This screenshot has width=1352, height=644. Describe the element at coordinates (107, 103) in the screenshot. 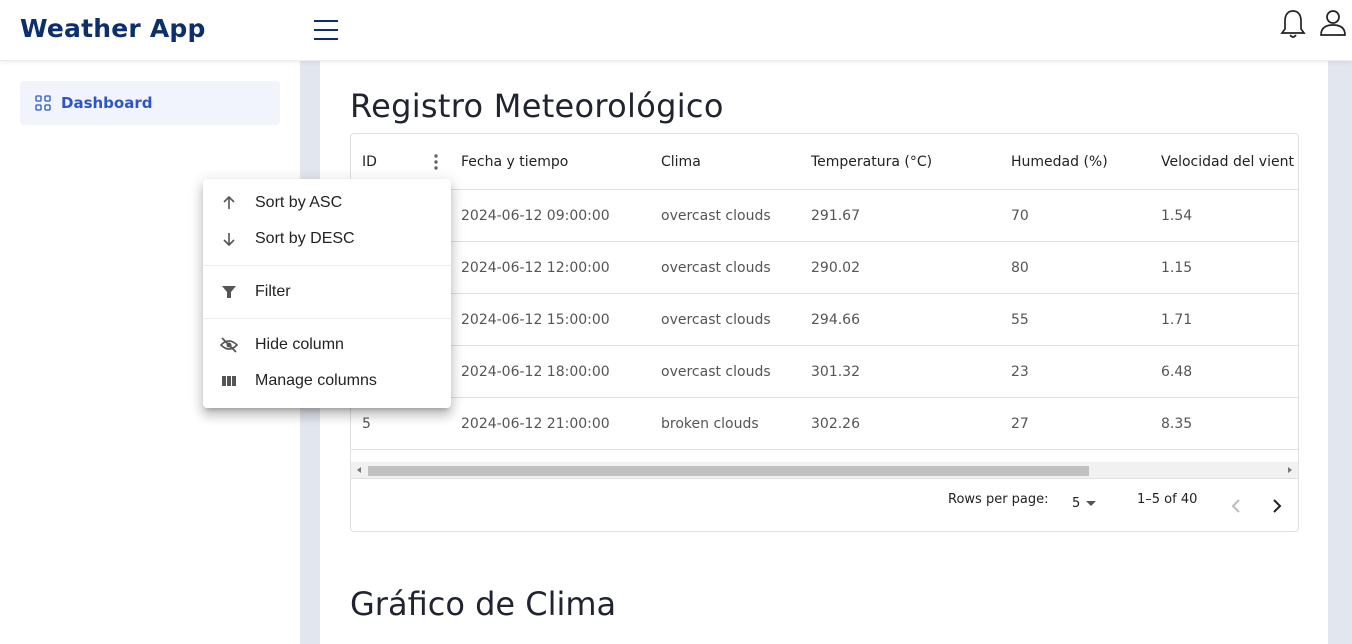

I see `sidebar-item-label: Dashboard` at that location.